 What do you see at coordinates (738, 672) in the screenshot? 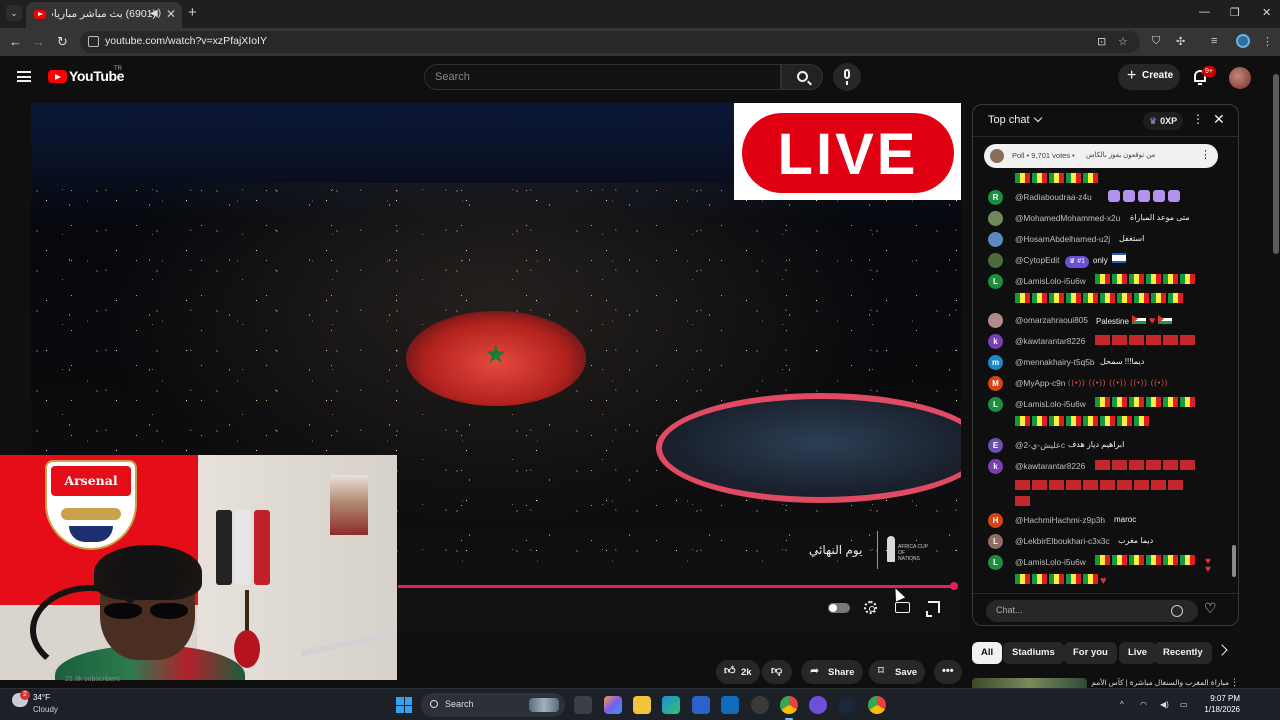
I see `like-button: 👍︎ 2k` at bounding box center [738, 672].